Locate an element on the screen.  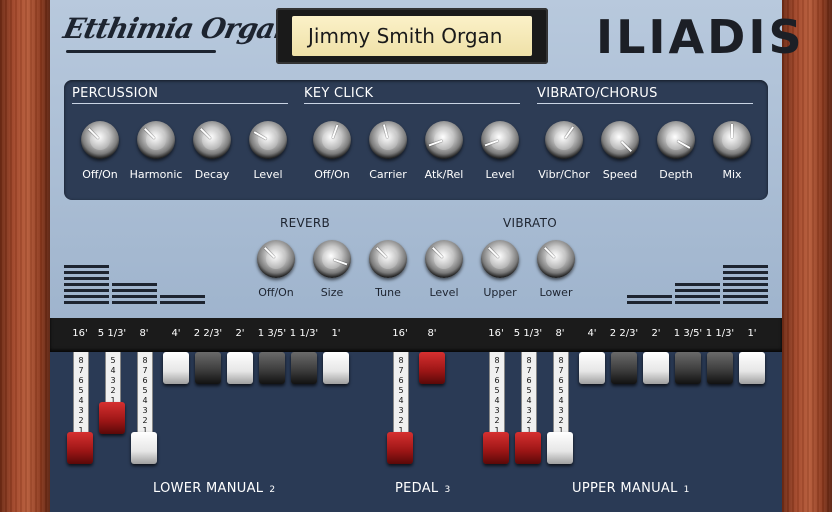
reverb-size-knob is located at coordinates (332, 259).